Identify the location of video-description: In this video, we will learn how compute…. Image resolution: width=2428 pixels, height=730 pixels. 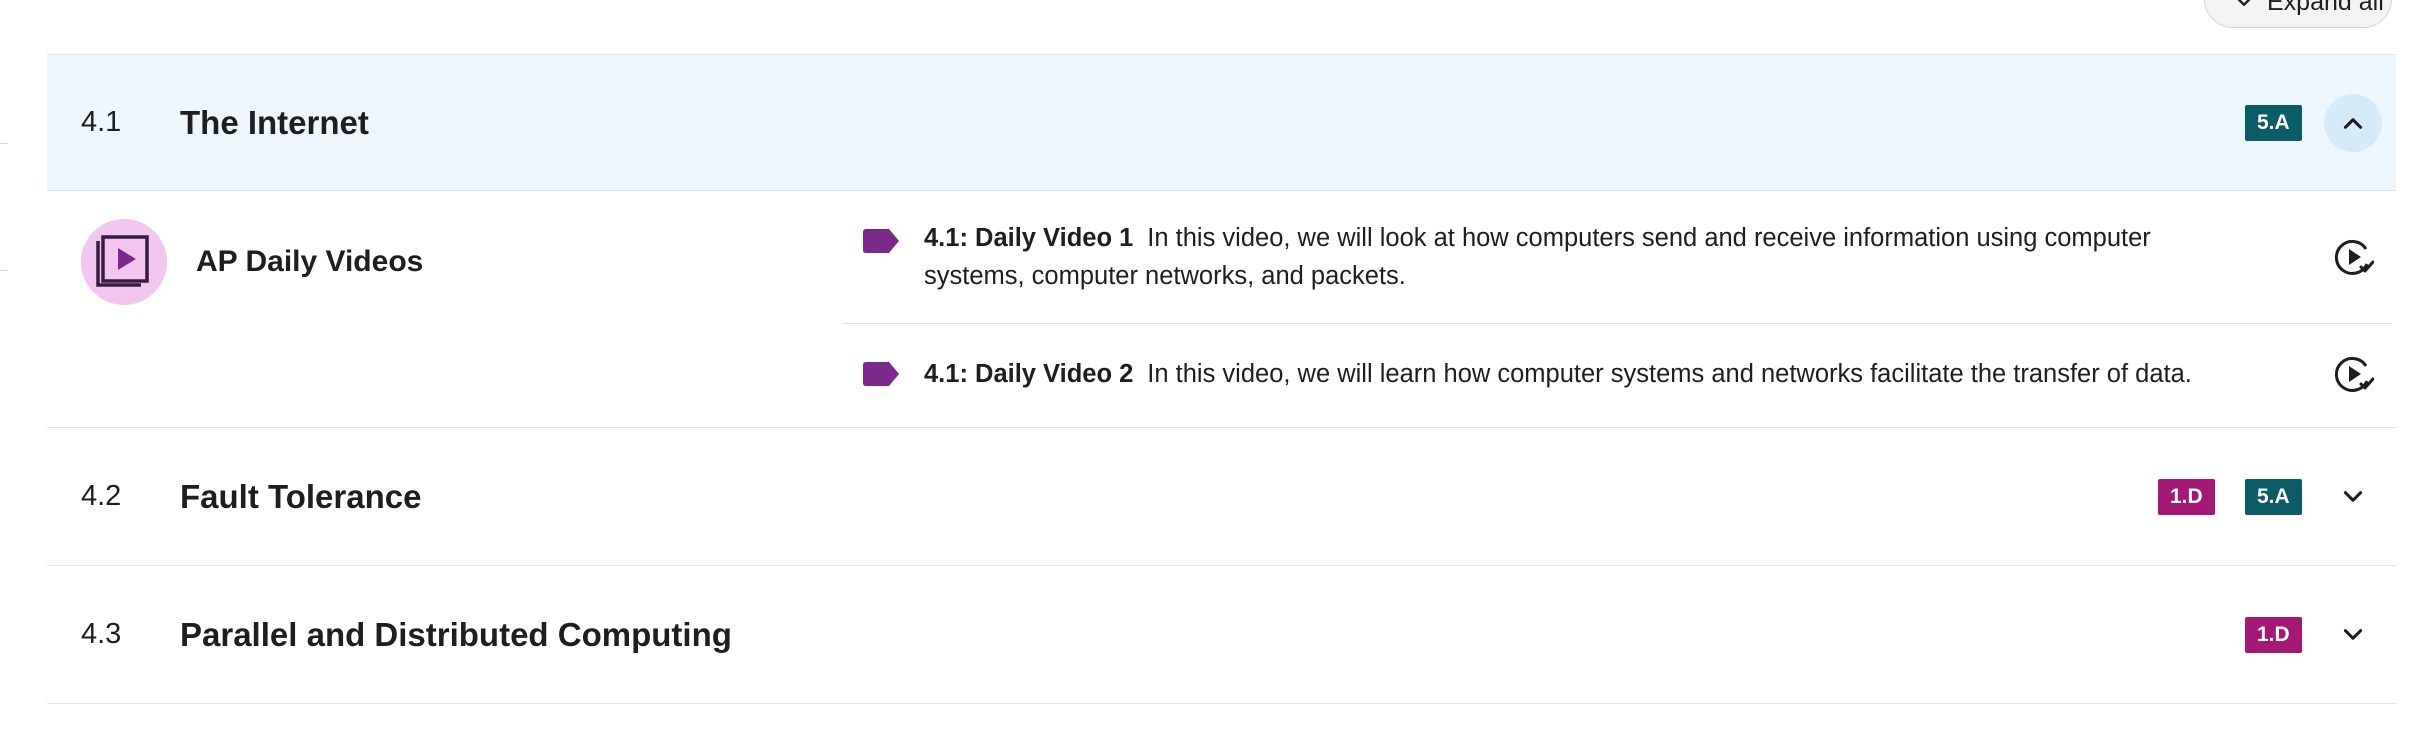
(1669, 374).